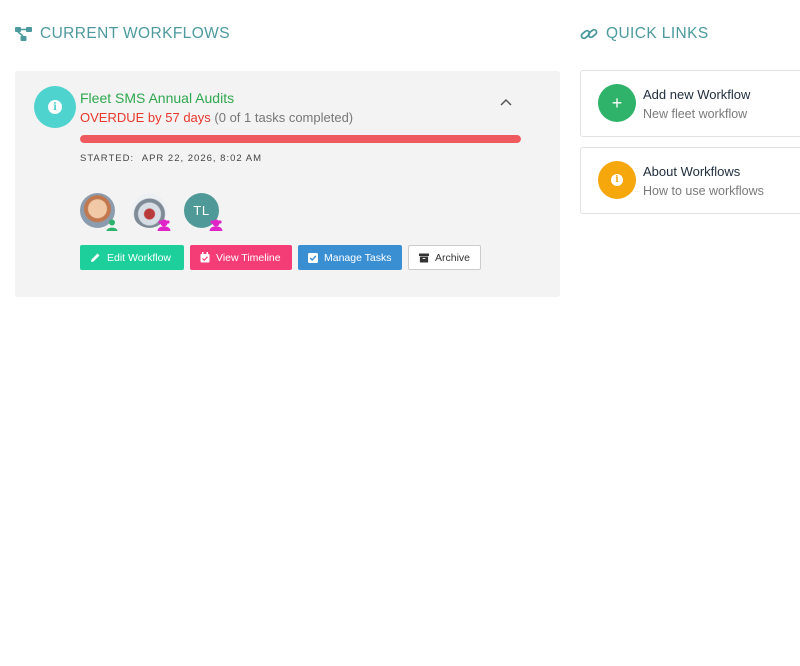 The width and height of the screenshot is (800, 666). I want to click on manage-tasks-button: Manage Tasks, so click(350, 257).